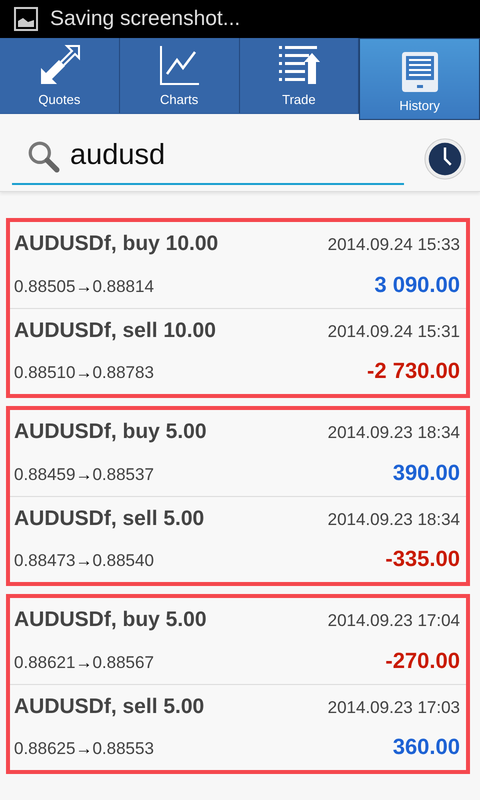  Describe the element at coordinates (394, 621) in the screenshot. I see `deal-time: 2014.09.23 17:04` at that location.